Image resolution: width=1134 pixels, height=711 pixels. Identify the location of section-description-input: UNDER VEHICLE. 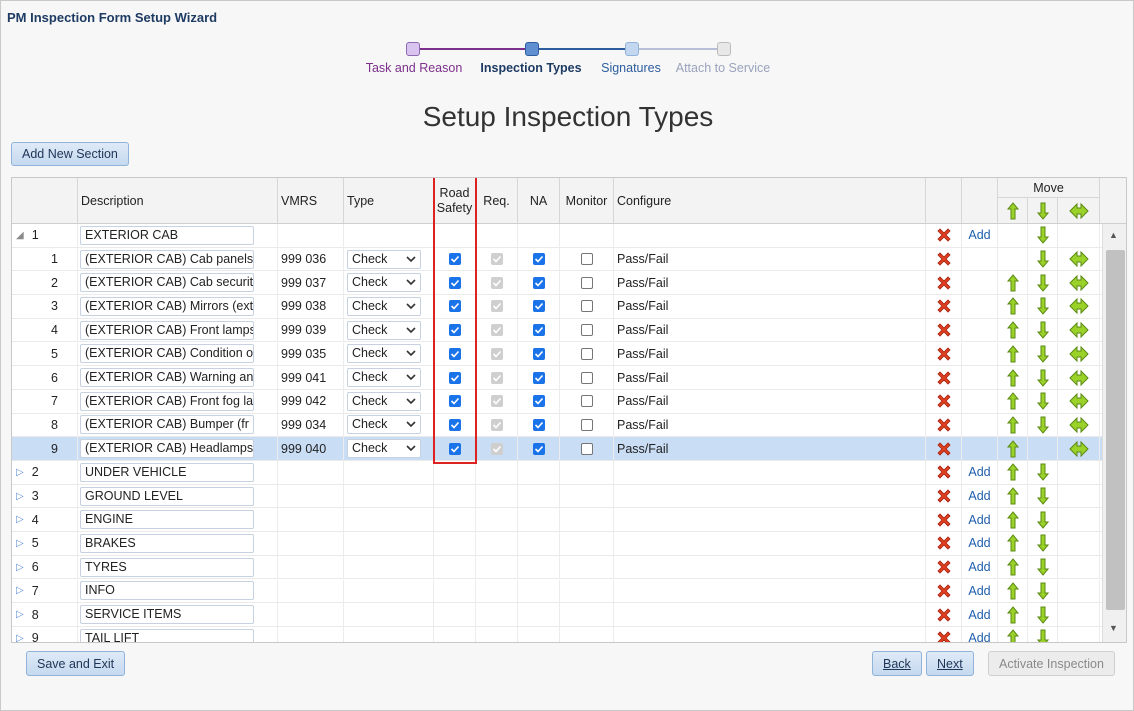
(167, 472).